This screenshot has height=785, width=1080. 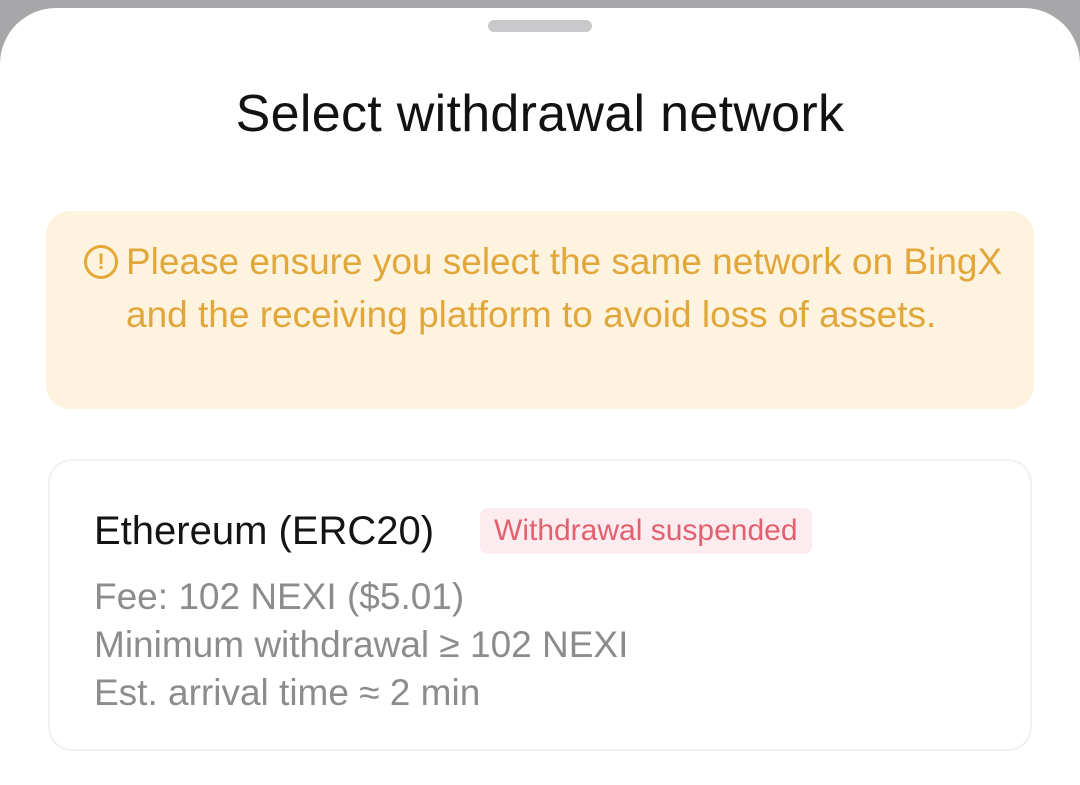 I want to click on minimum-withdrawal: Minimum withdrawal ≥ 102 NEXI, so click(x=361, y=644).